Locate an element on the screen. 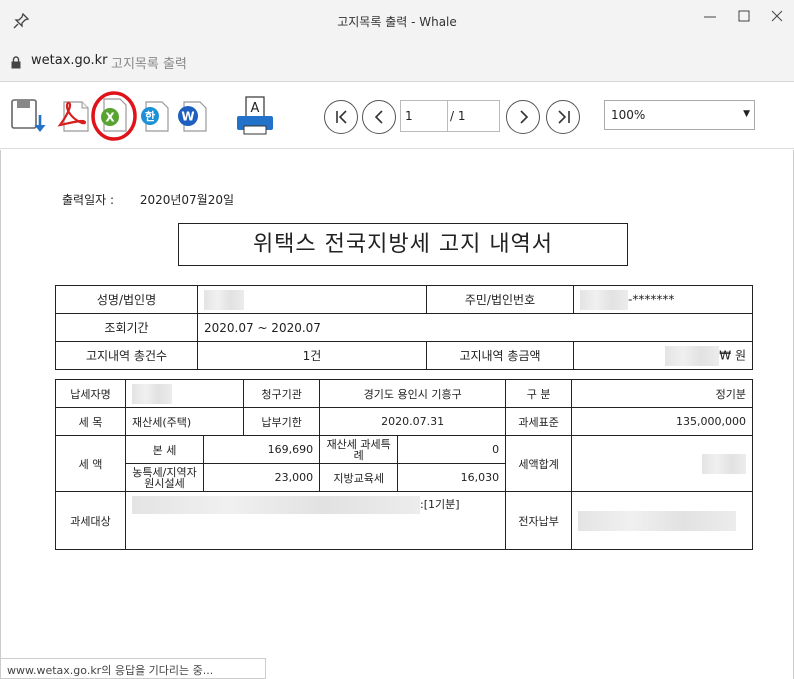 This screenshot has width=794, height=679. redacted-amount is located at coordinates (692, 355).